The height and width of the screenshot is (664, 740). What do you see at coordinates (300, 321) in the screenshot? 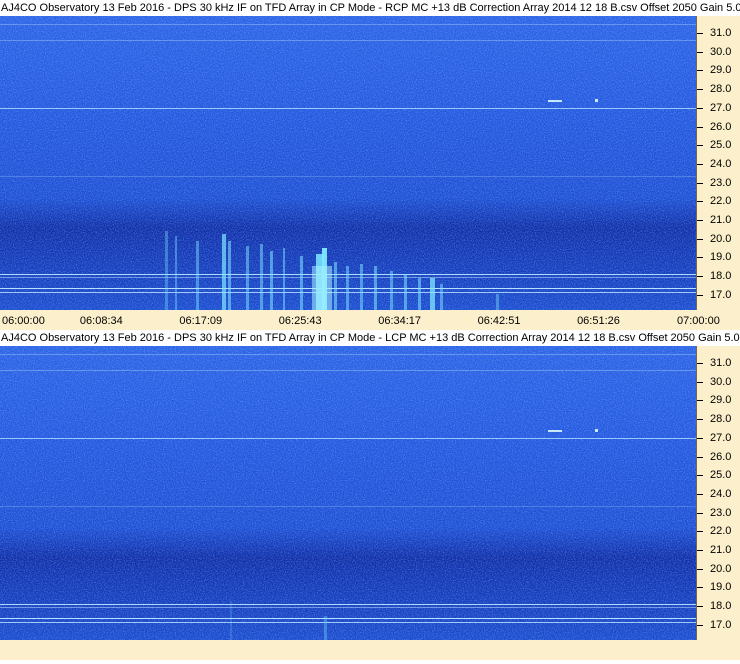
I see `x-tick-label: 06:25:43` at bounding box center [300, 321].